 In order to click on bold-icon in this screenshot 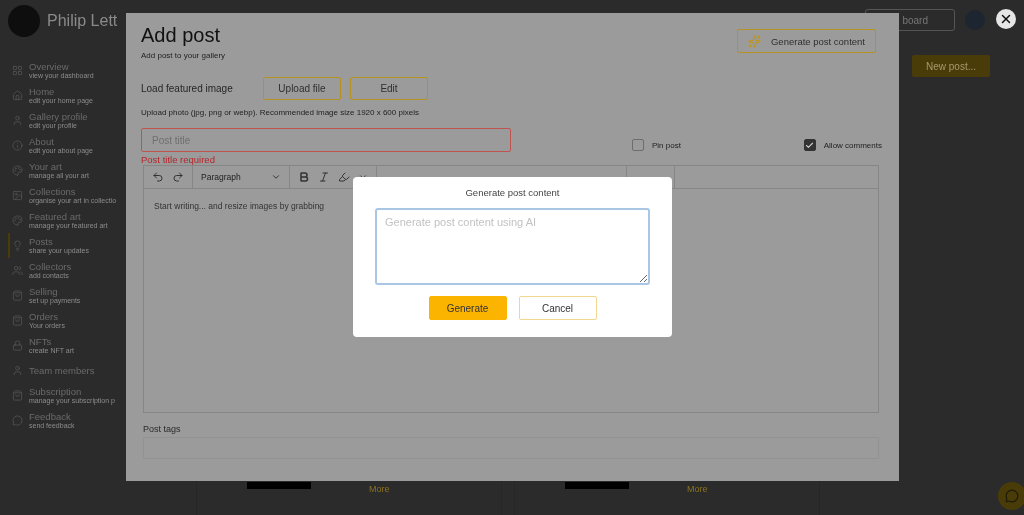, I will do `click(304, 177)`.